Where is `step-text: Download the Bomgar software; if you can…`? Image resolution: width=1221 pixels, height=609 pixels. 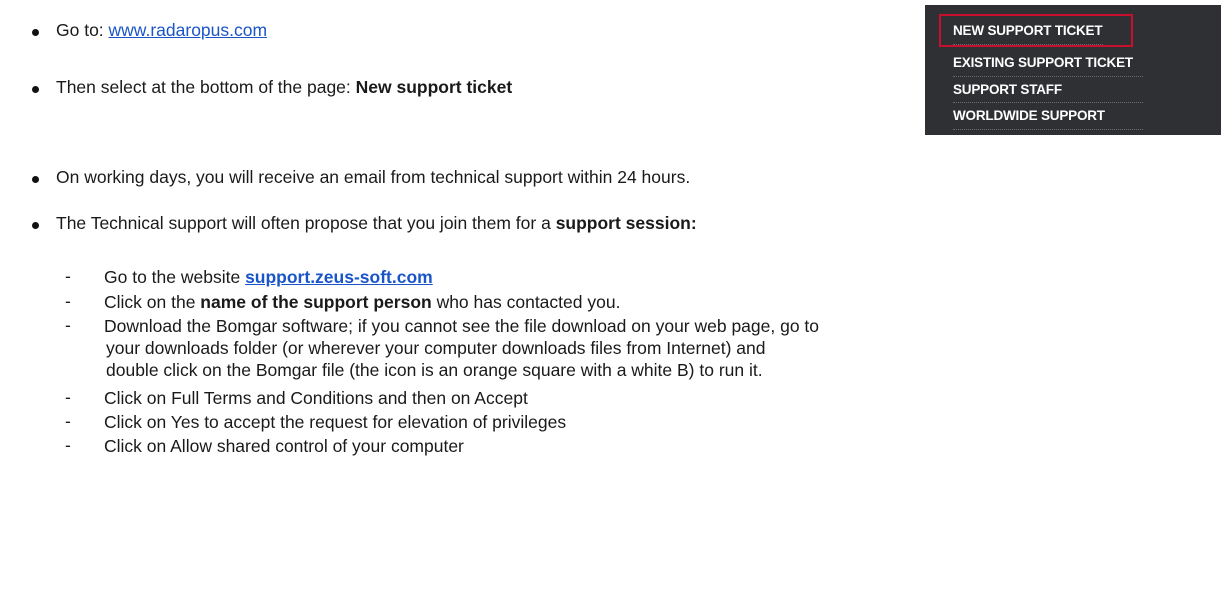 step-text: Download the Bomgar software; if you can… is located at coordinates (659, 348).